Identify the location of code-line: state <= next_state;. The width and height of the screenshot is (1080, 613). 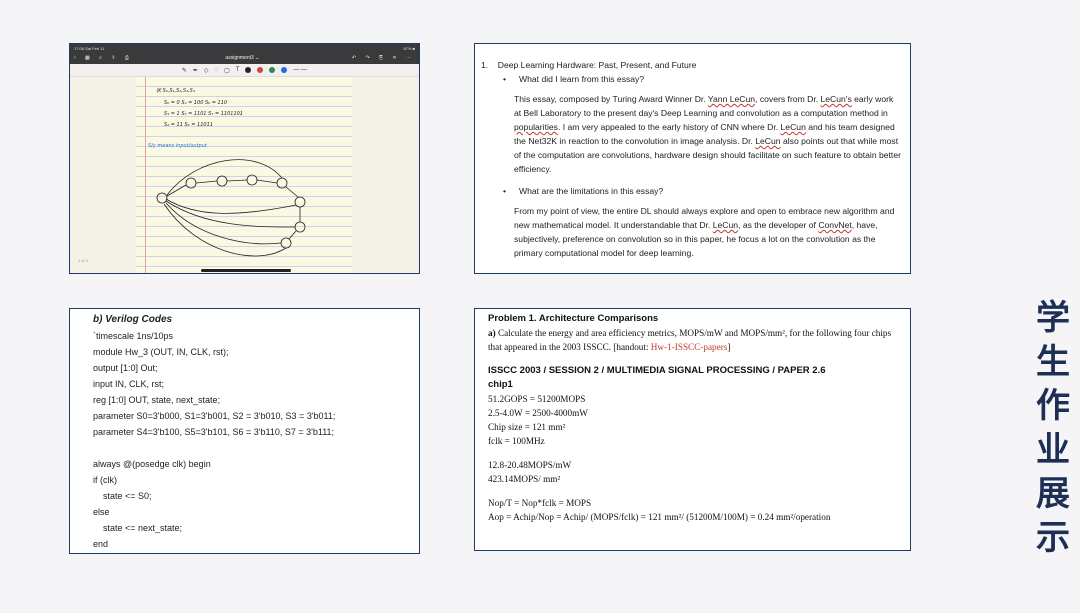
(138, 528).